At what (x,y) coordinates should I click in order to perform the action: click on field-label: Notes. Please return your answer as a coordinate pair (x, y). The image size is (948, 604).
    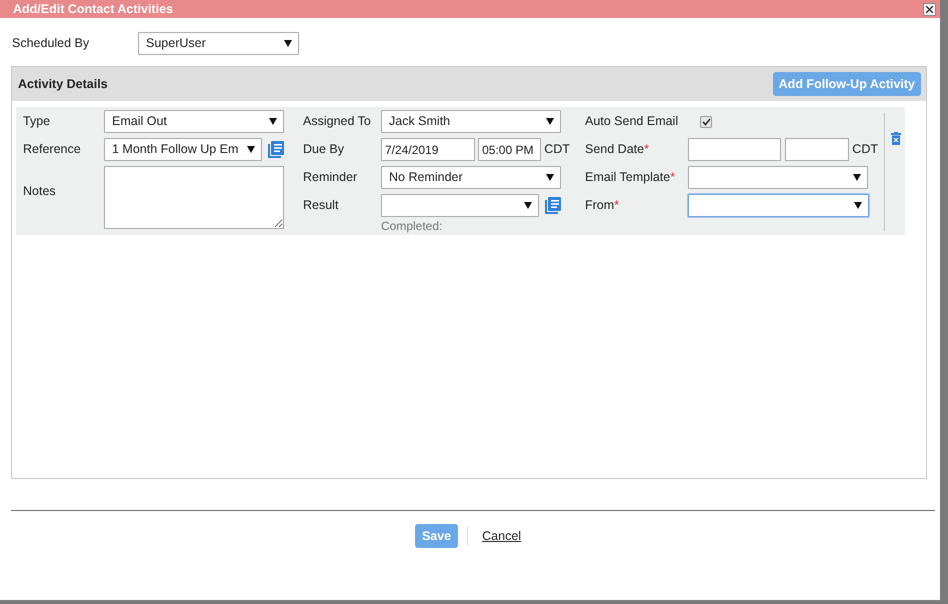
    Looking at the image, I should click on (39, 191).